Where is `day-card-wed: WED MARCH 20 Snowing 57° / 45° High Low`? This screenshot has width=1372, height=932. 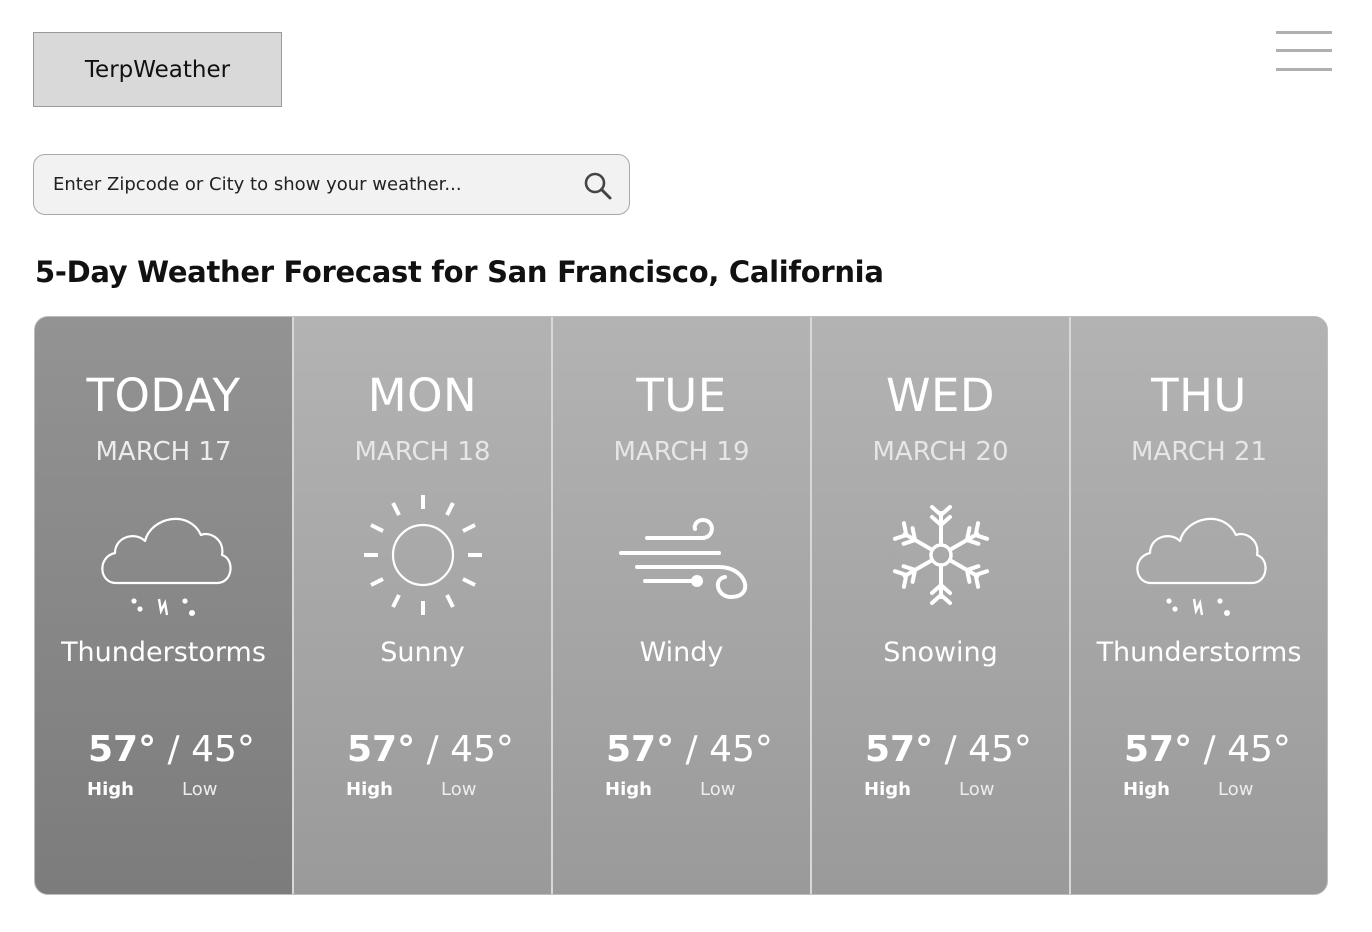
day-card-wed: WED MARCH 20 Snowing 57° / 45° High Low is located at coordinates (941, 605).